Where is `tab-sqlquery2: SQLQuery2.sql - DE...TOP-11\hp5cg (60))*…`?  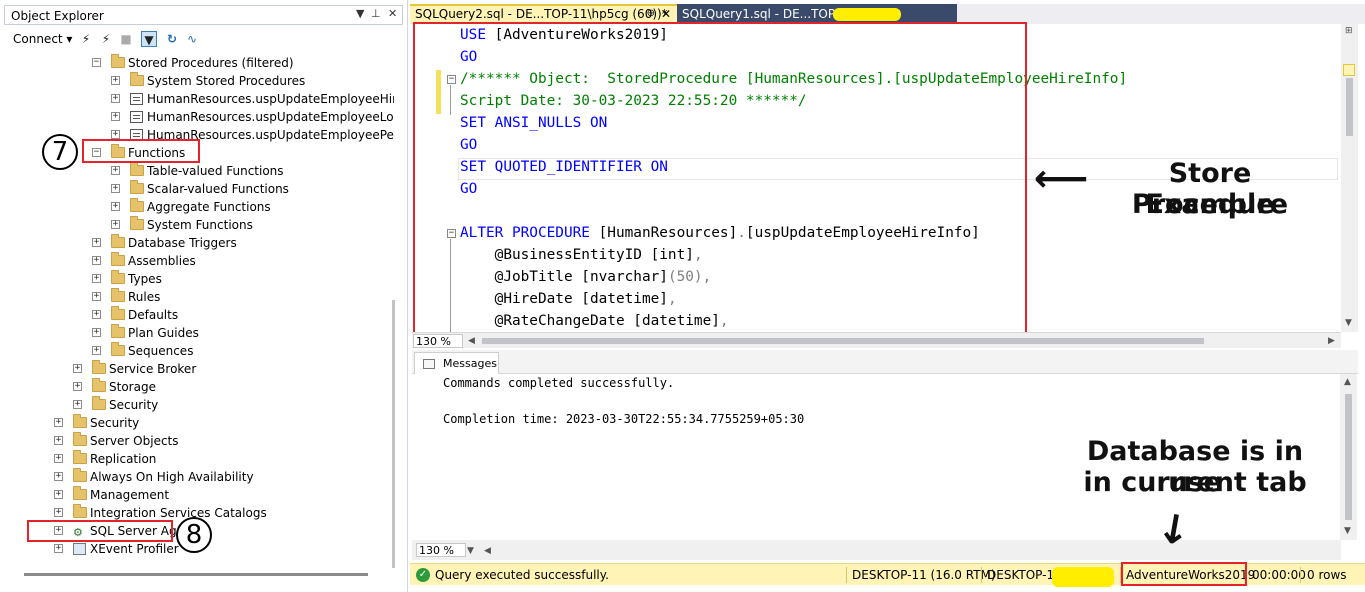 tab-sqlquery2: SQLQuery2.sql - DE...TOP-11\hp5cg (60))*… is located at coordinates (543, 14).